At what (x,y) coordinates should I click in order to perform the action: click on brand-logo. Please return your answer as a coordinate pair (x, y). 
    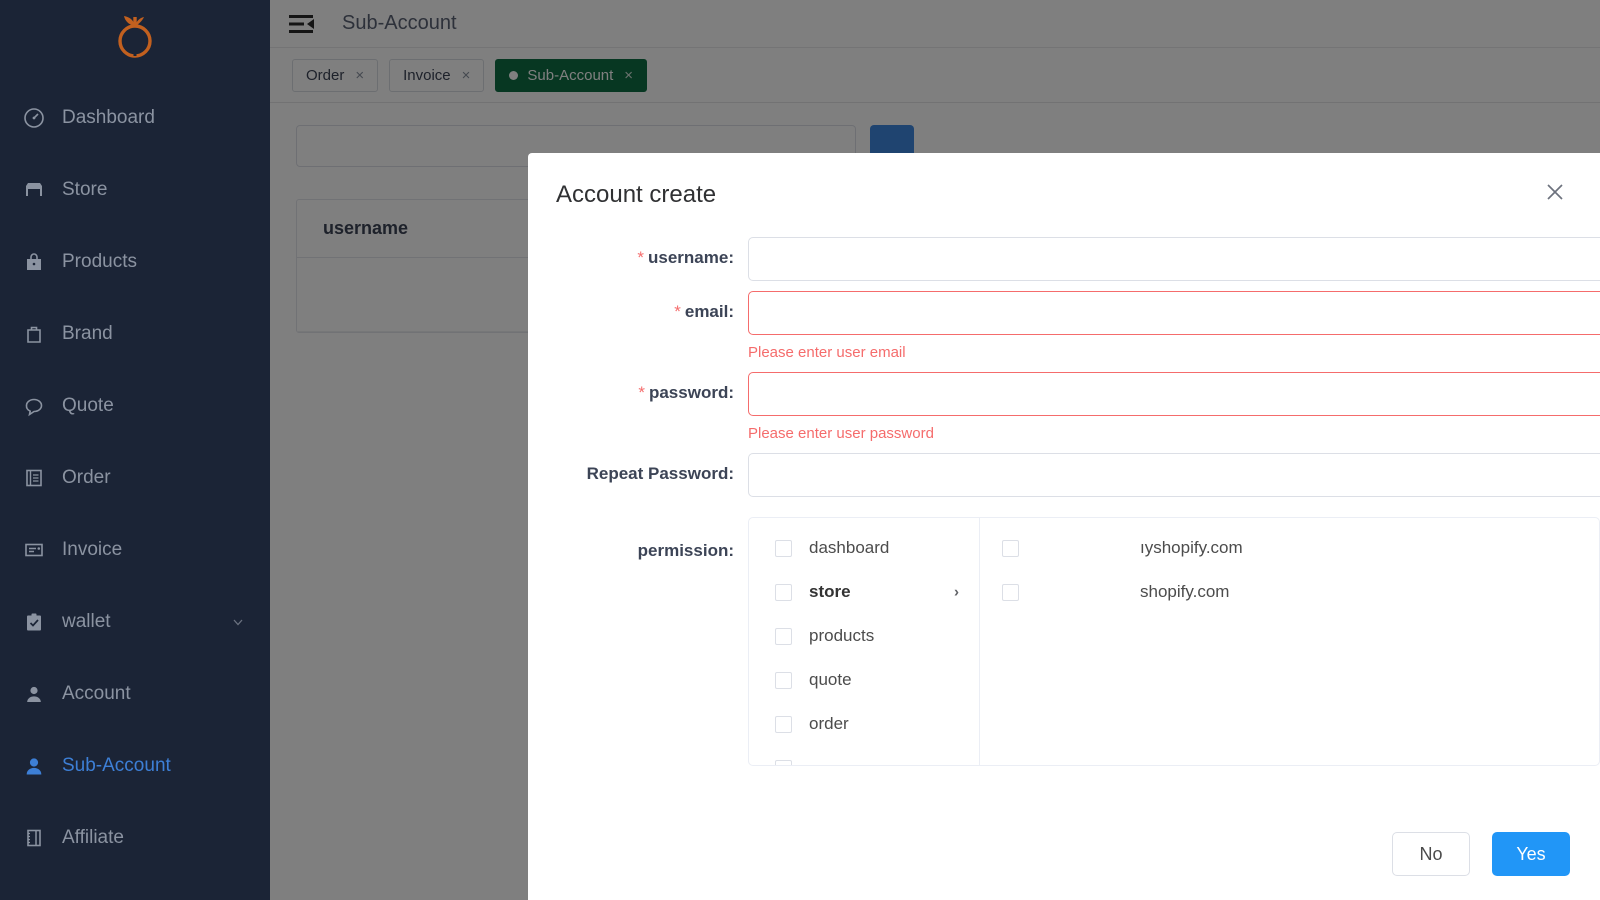
    Looking at the image, I should click on (135, 36).